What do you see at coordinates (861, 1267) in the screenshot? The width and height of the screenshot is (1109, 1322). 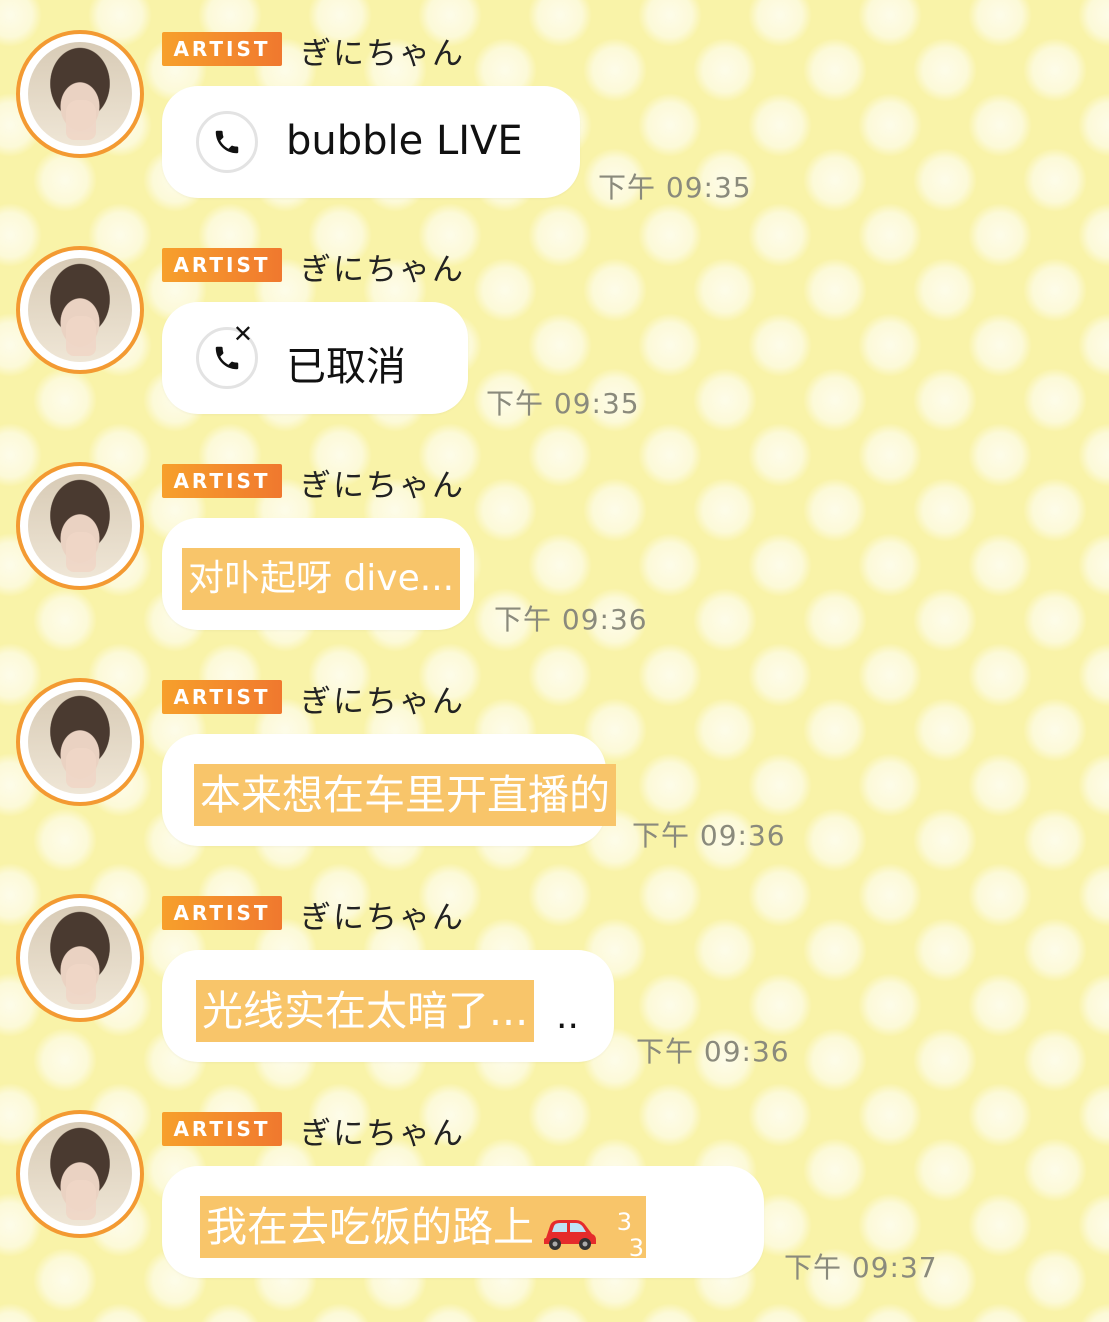 I see `timestamp: 下午 09:37` at bounding box center [861, 1267].